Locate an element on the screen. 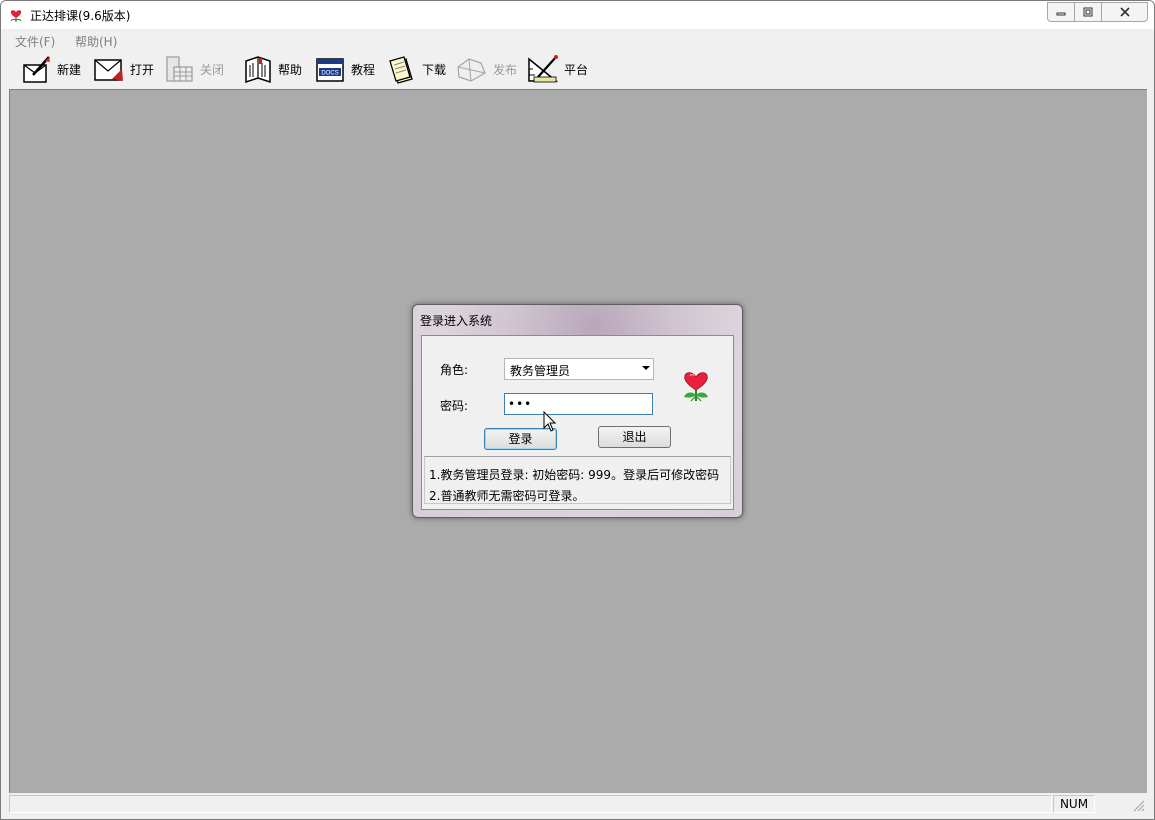 This screenshot has height=820, width=1155. close-icon is located at coordinates (1124, 12).